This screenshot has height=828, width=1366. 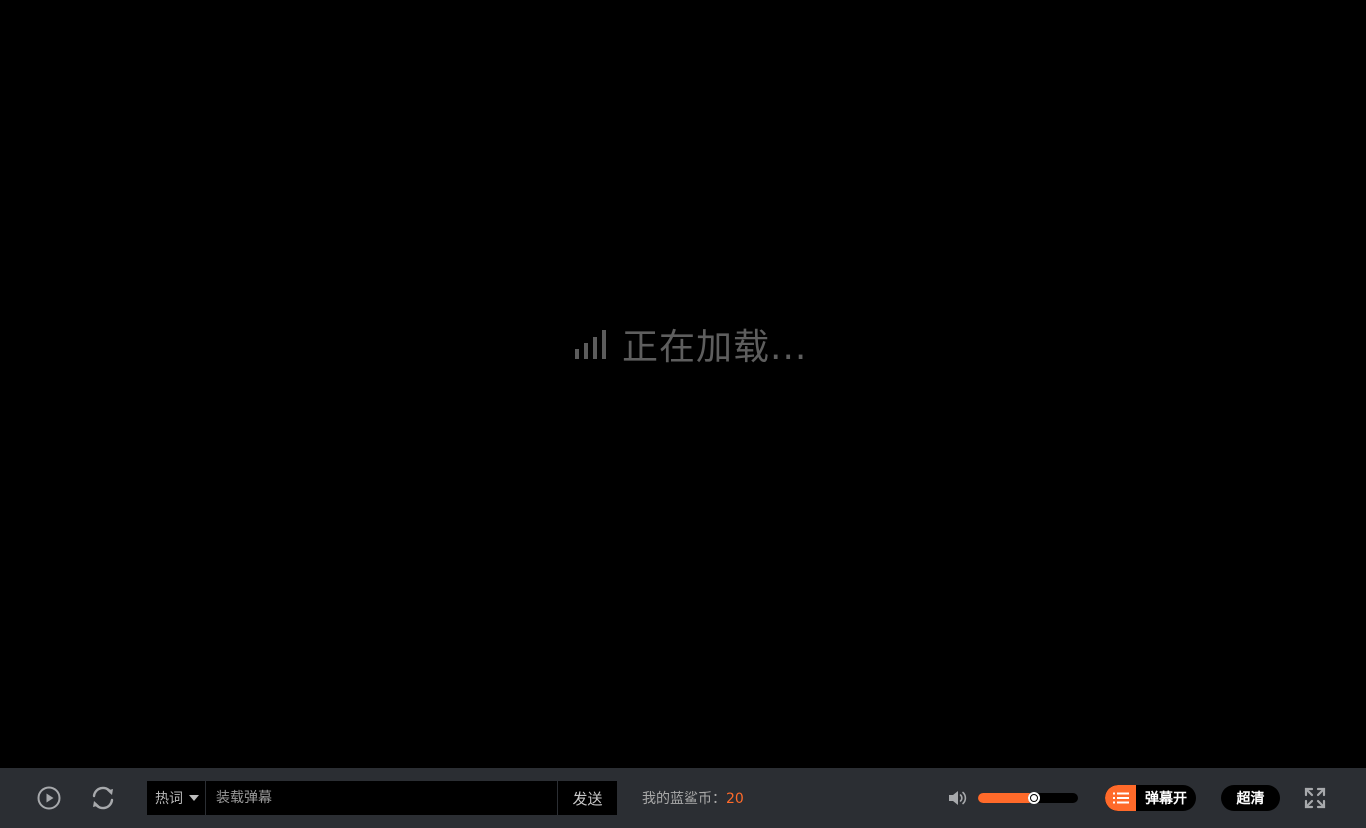 What do you see at coordinates (1166, 799) in the screenshot?
I see `danmu-toggle-label: 弹幕开` at bounding box center [1166, 799].